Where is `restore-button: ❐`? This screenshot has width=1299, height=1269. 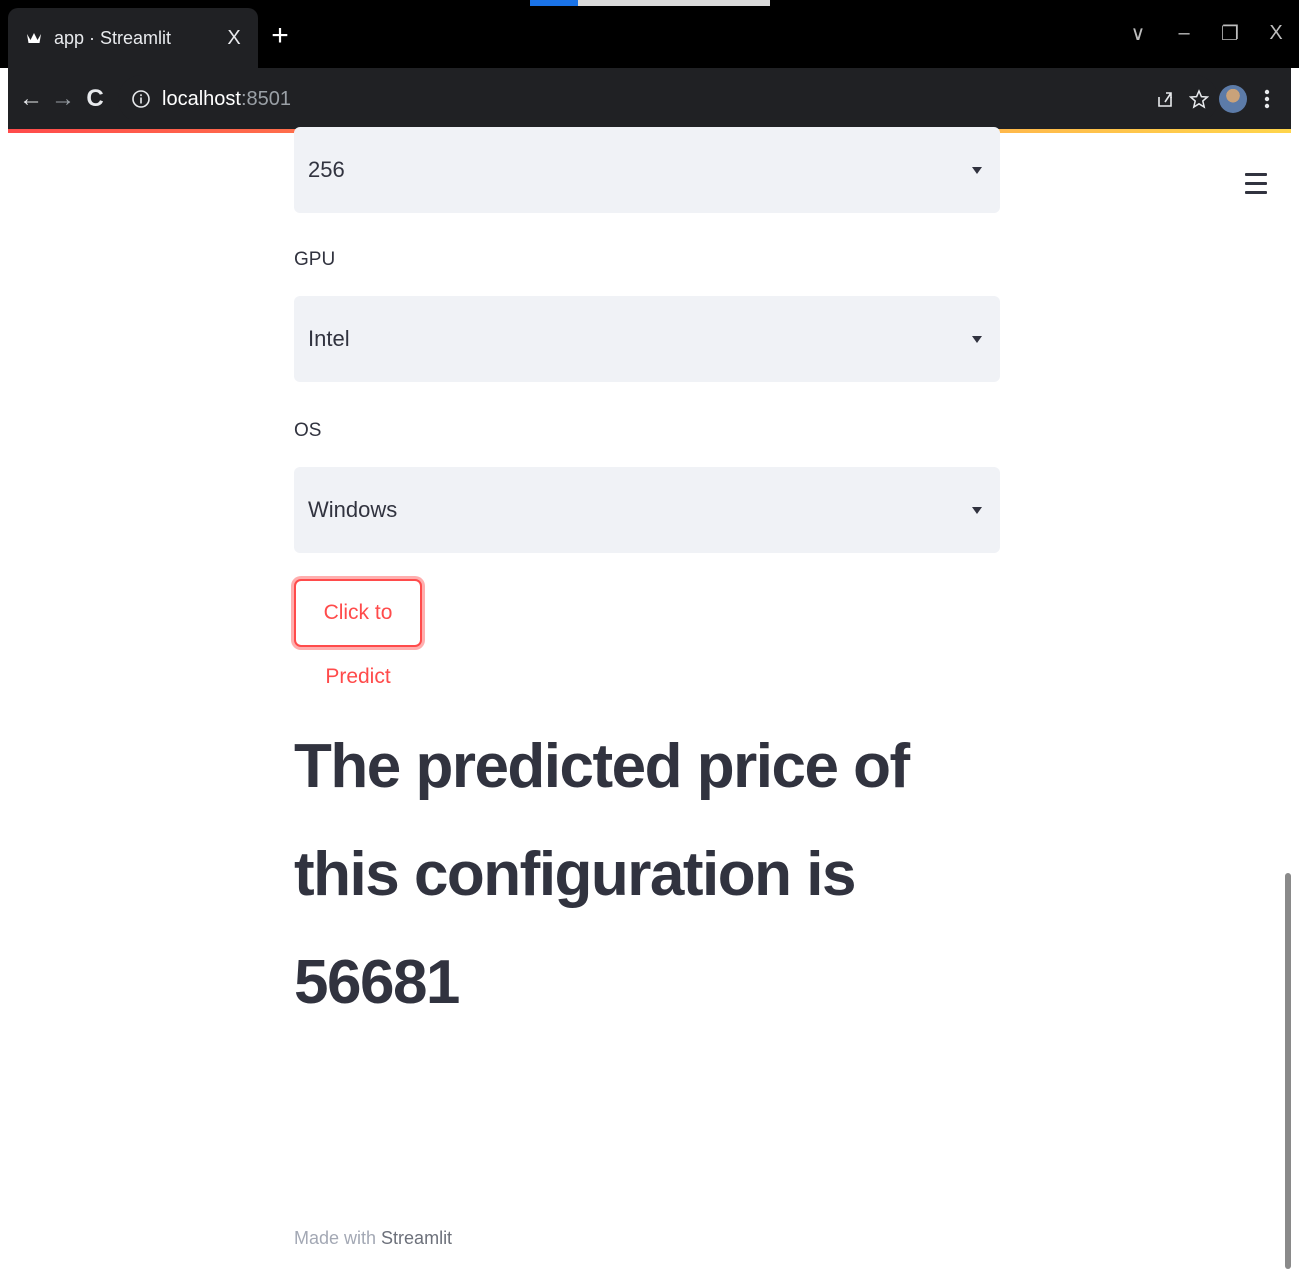 restore-button: ❐ is located at coordinates (1230, 33).